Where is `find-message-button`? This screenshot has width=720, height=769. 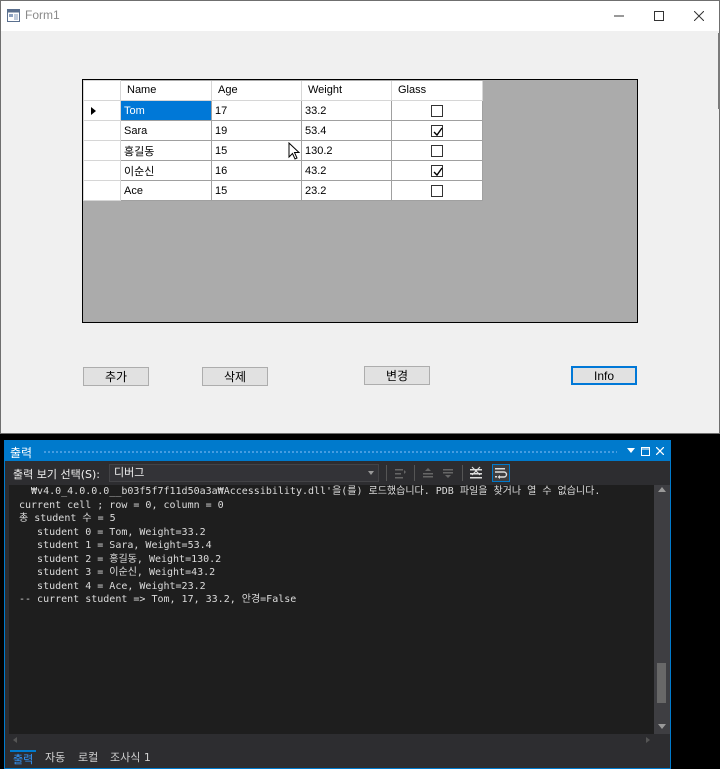
find-message-button is located at coordinates (400, 473).